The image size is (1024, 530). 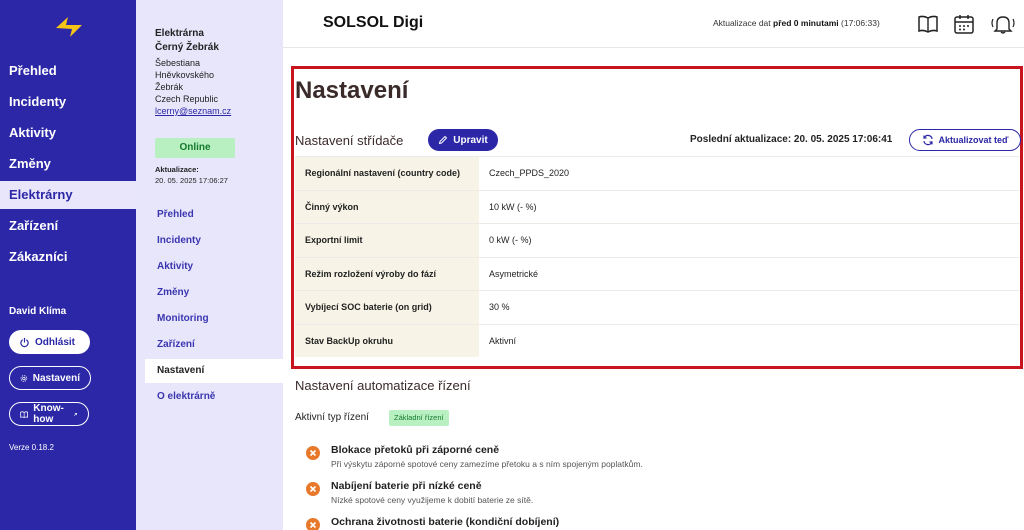 What do you see at coordinates (214, 345) in the screenshot?
I see `plant-menu-devices: Zařízení` at bounding box center [214, 345].